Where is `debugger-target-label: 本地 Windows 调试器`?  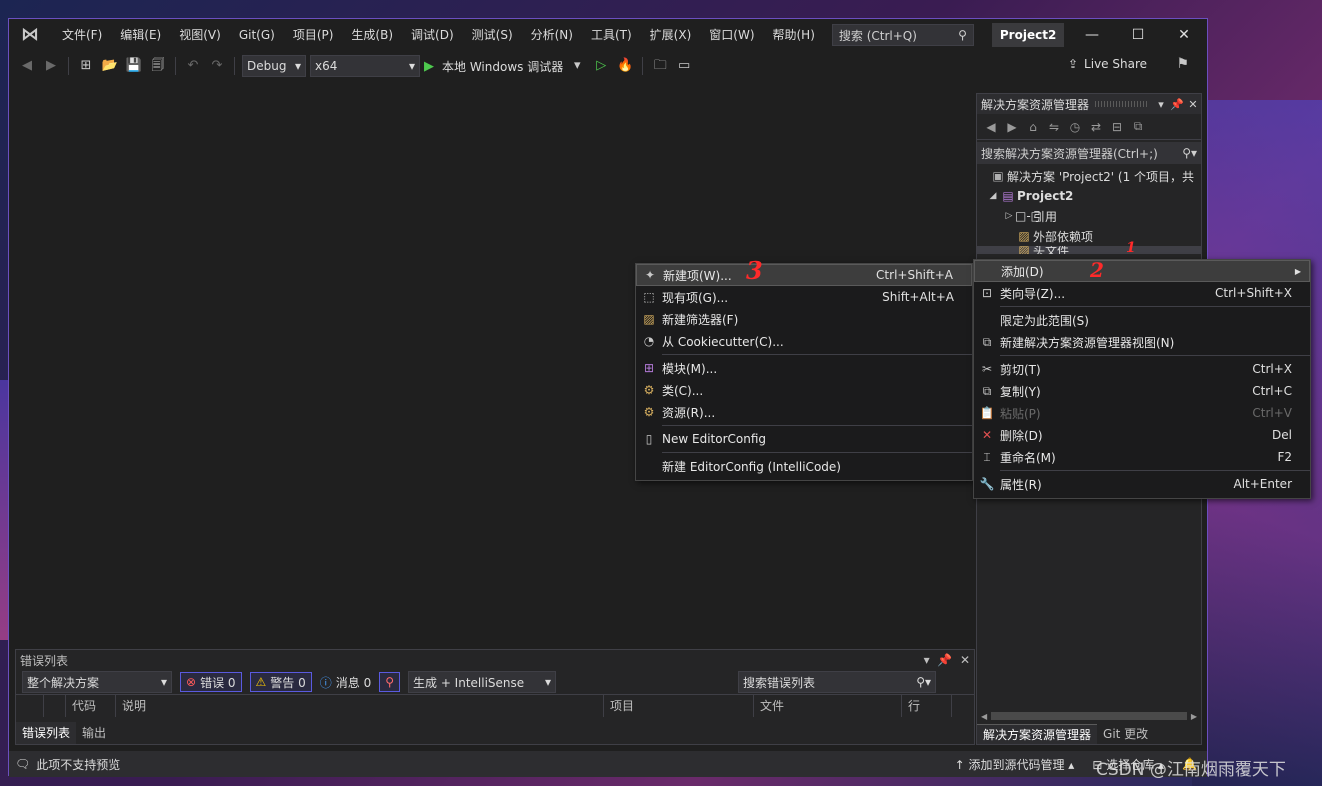 debugger-target-label: 本地 Windows 调试器 is located at coordinates (502, 66).